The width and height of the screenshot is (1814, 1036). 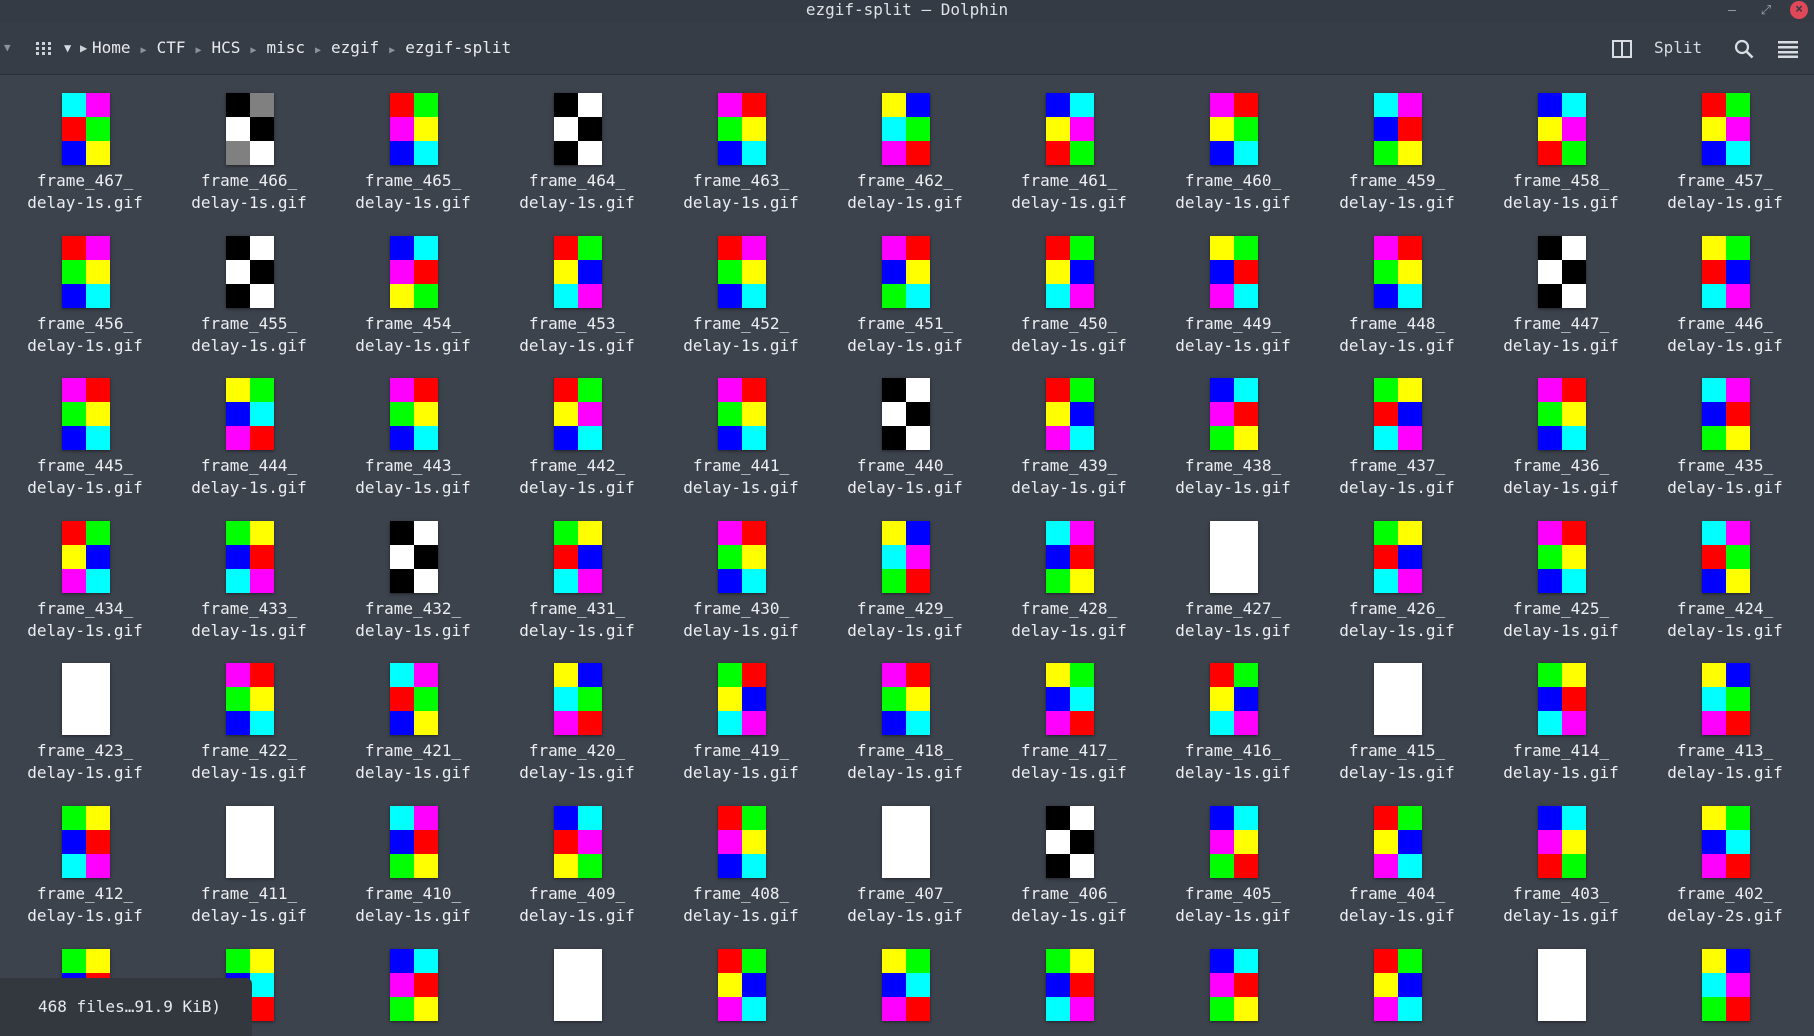 What do you see at coordinates (1744, 48) in the screenshot?
I see `search-icon` at bounding box center [1744, 48].